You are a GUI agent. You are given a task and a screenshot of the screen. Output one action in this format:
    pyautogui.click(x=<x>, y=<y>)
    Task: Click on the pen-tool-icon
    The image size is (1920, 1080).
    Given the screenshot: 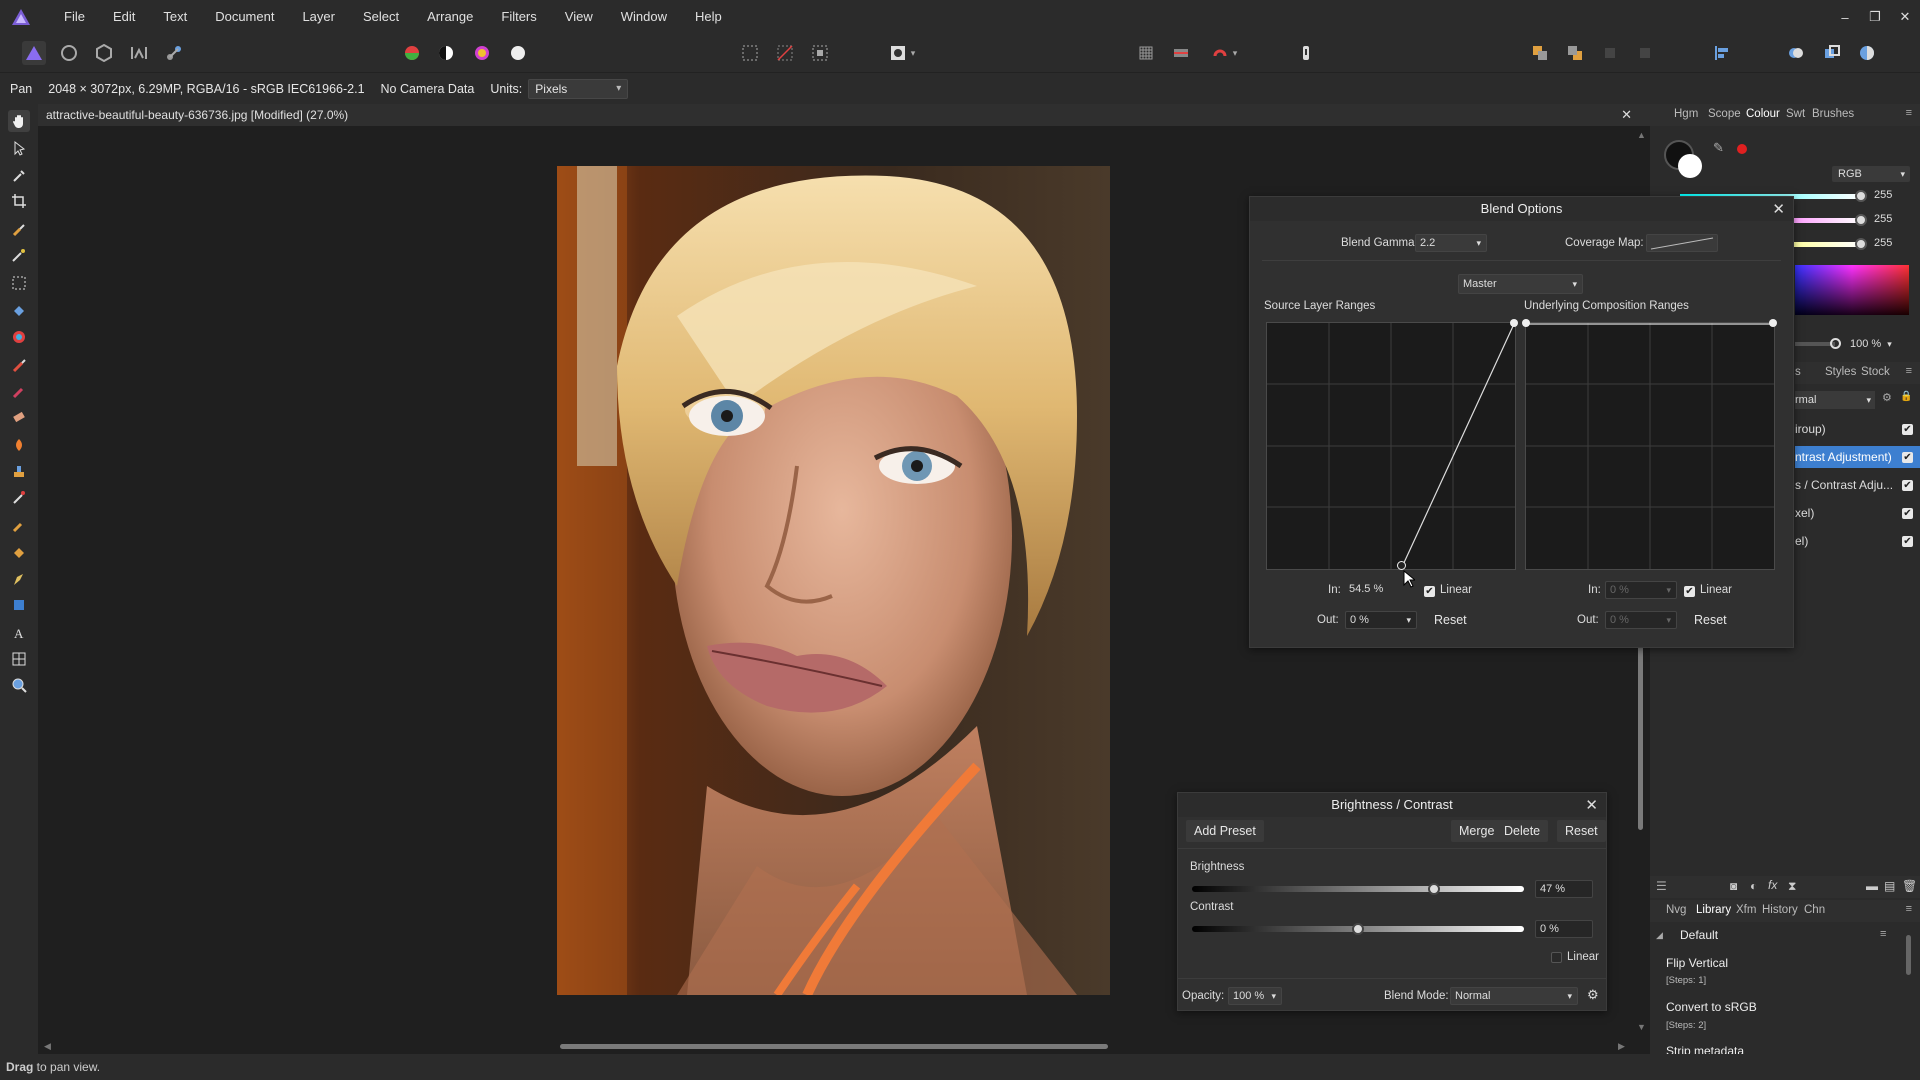 What is the action you would take?
    pyautogui.click(x=19, y=579)
    